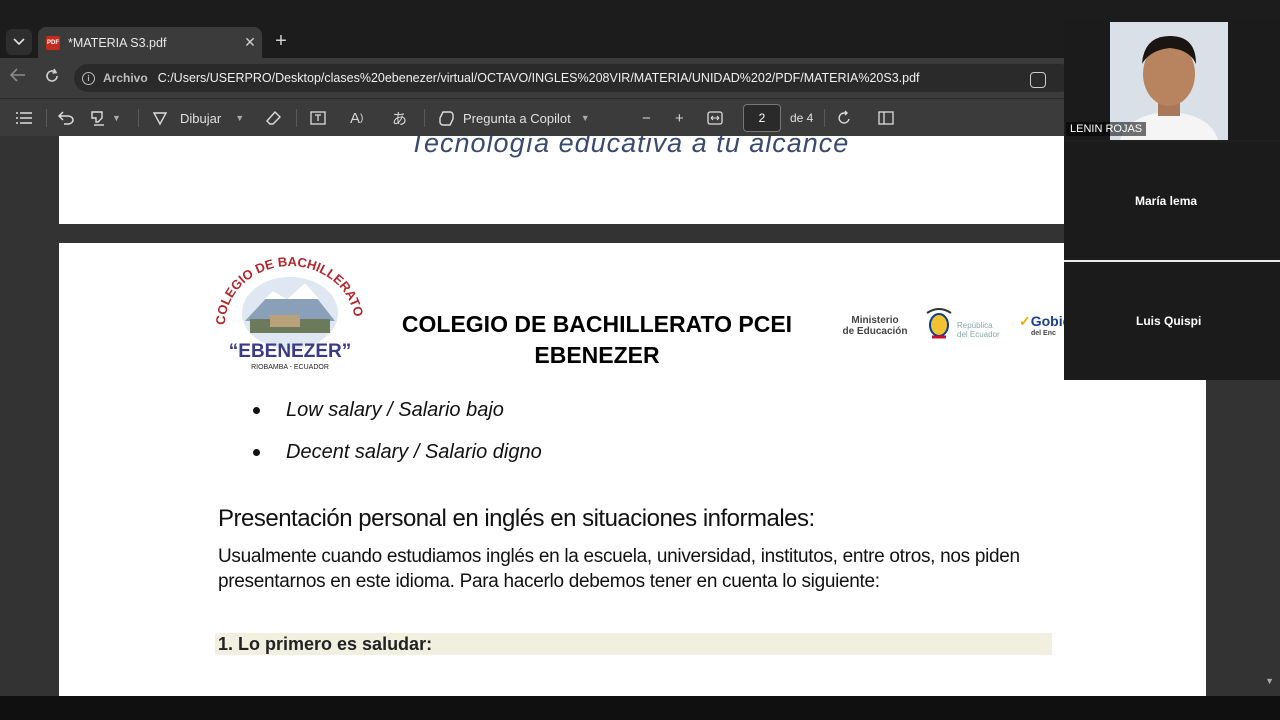 Image resolution: width=1280 pixels, height=720 pixels. Describe the element at coordinates (597, 355) in the screenshot. I see `school-title-line2: EBENEZER` at that location.